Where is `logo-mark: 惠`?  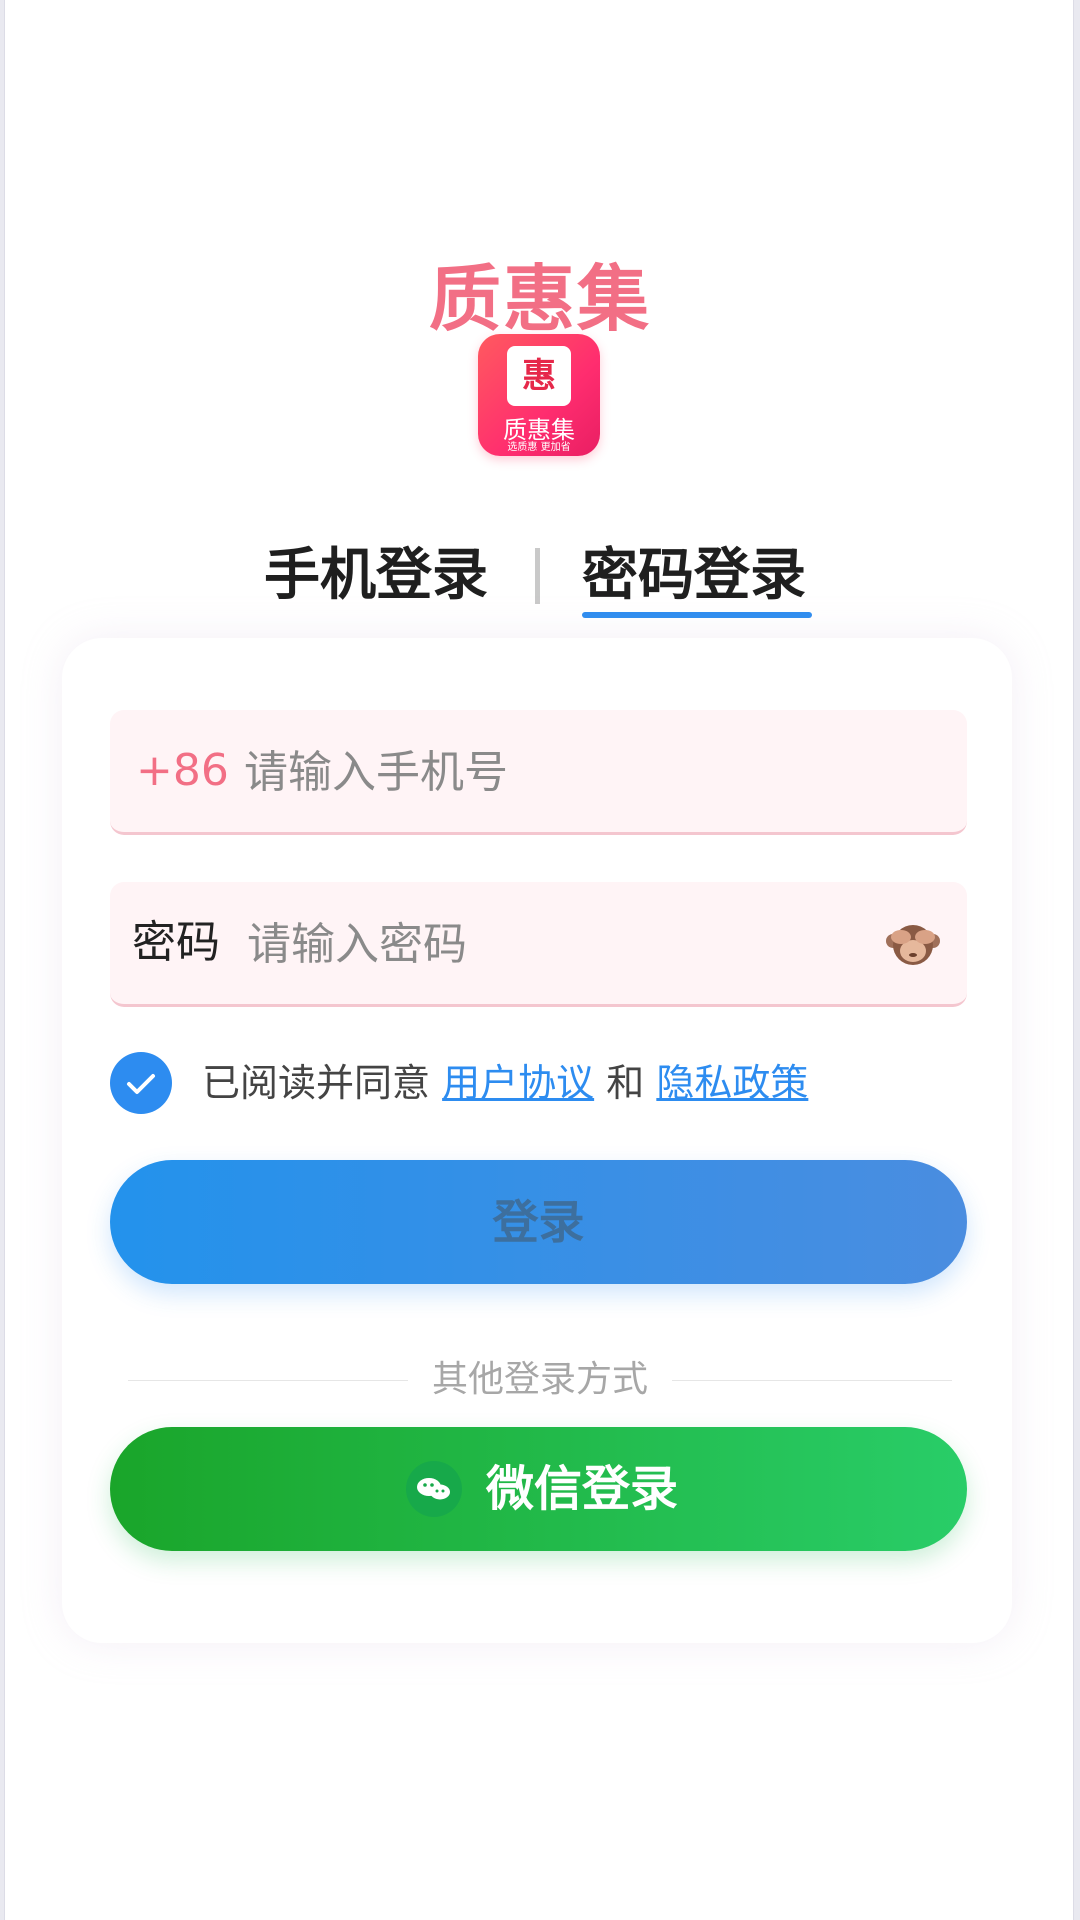 logo-mark: 惠 is located at coordinates (539, 376).